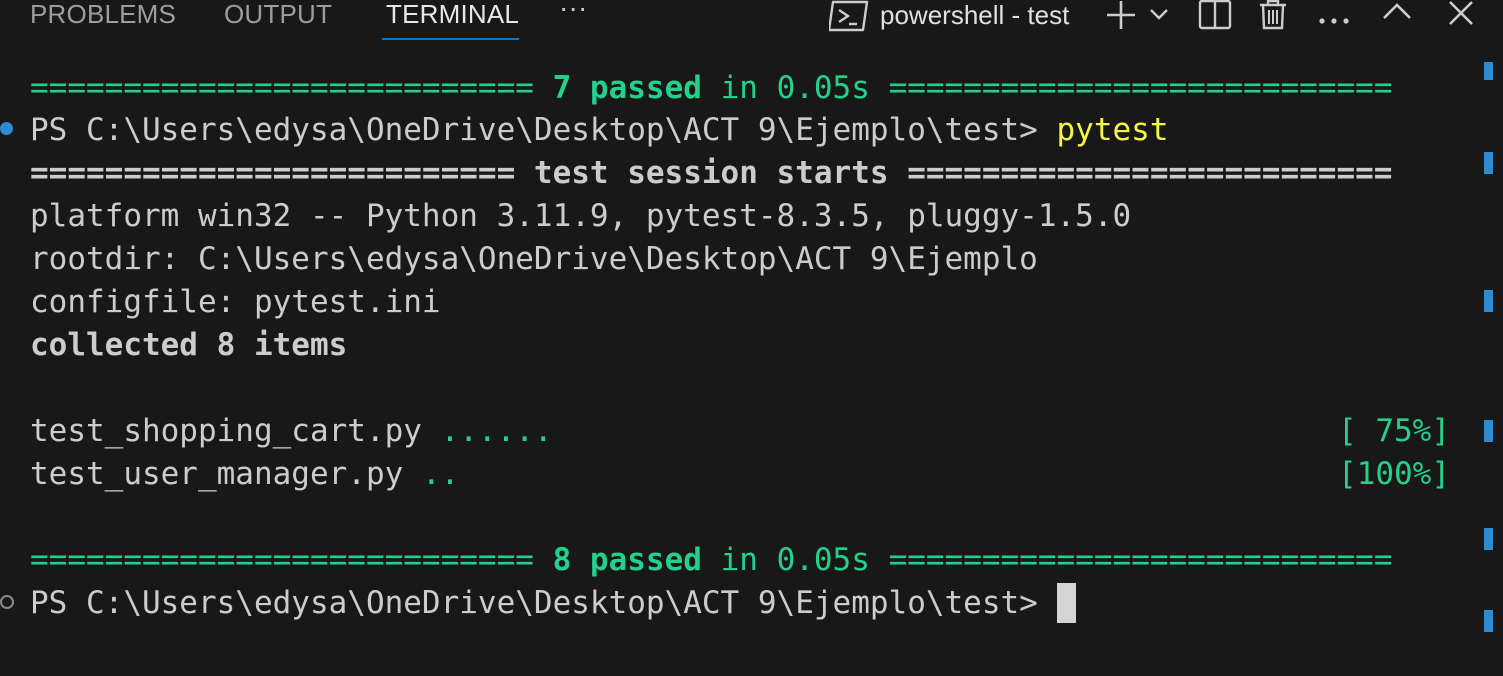 The image size is (1503, 676). I want to click on tab-problems: PROBLEMS, so click(103, 20).